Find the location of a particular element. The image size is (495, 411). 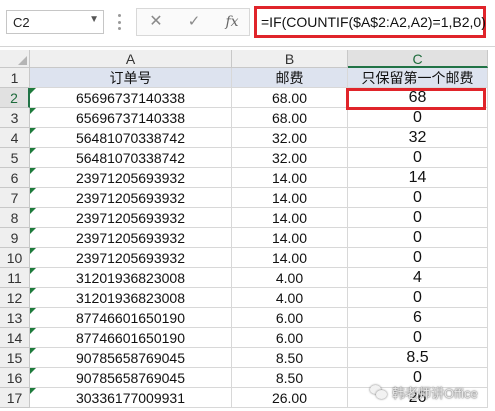

enter-icon: ✓ is located at coordinates (194, 22).